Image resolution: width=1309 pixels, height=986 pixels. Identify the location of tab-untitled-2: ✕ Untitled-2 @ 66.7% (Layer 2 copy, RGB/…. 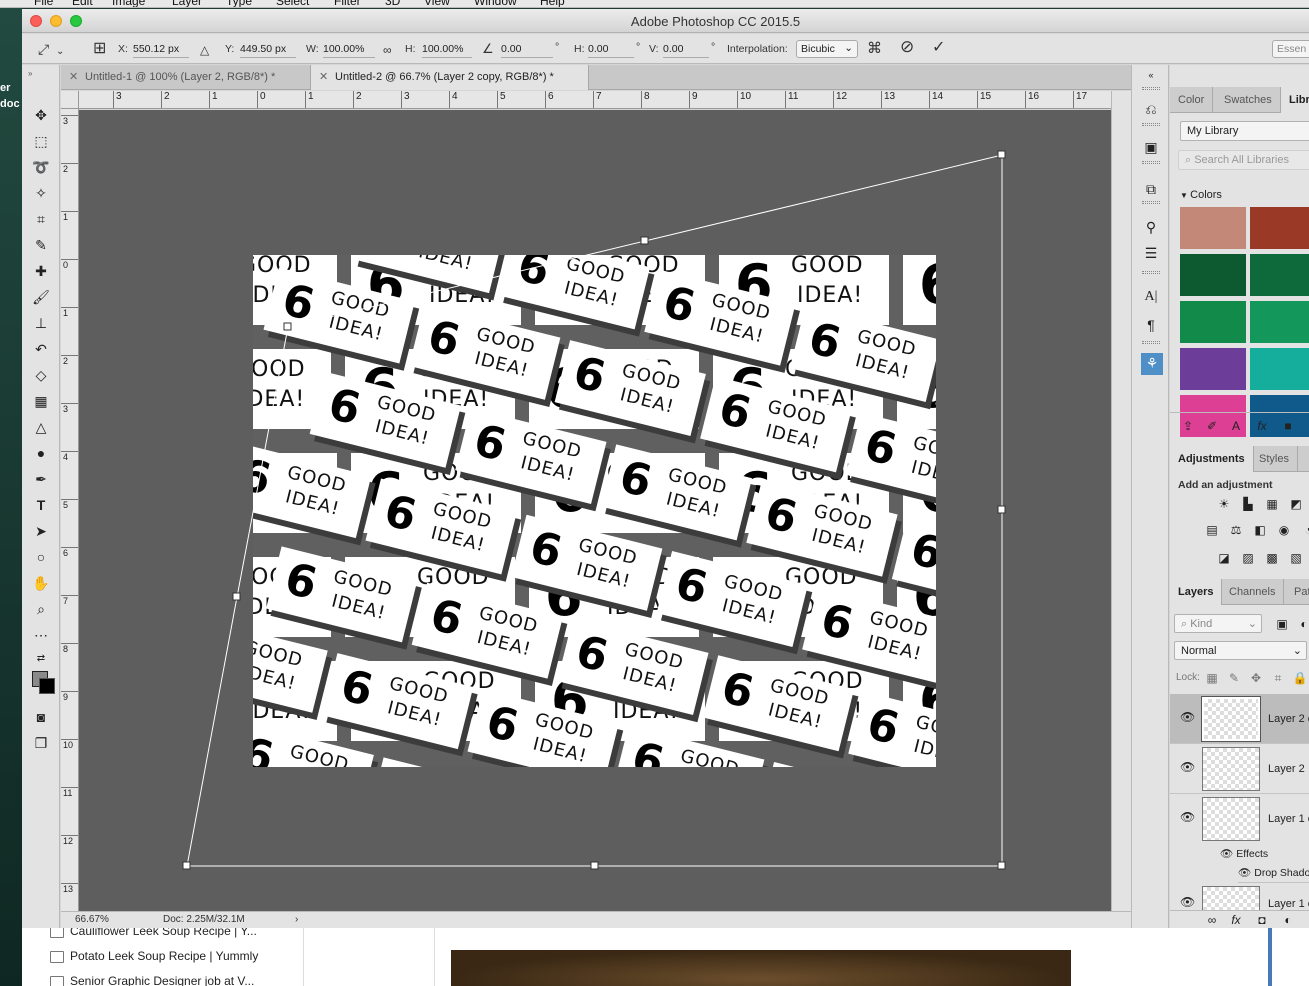
(450, 77).